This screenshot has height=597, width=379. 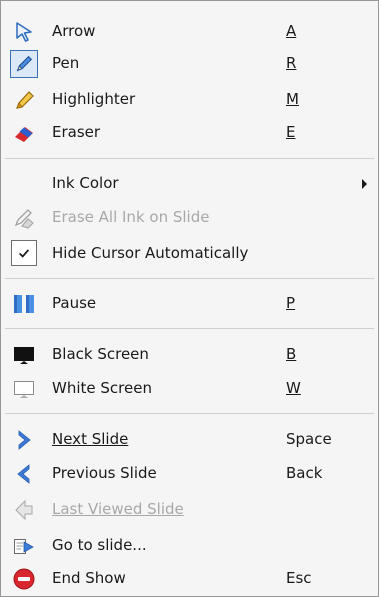 I want to click on eraser-shortcut: E, so click(x=291, y=132).